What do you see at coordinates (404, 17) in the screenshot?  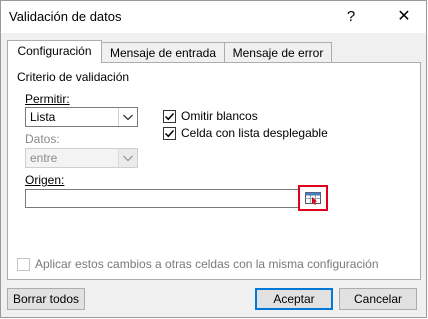 I see `close-button: ✕` at bounding box center [404, 17].